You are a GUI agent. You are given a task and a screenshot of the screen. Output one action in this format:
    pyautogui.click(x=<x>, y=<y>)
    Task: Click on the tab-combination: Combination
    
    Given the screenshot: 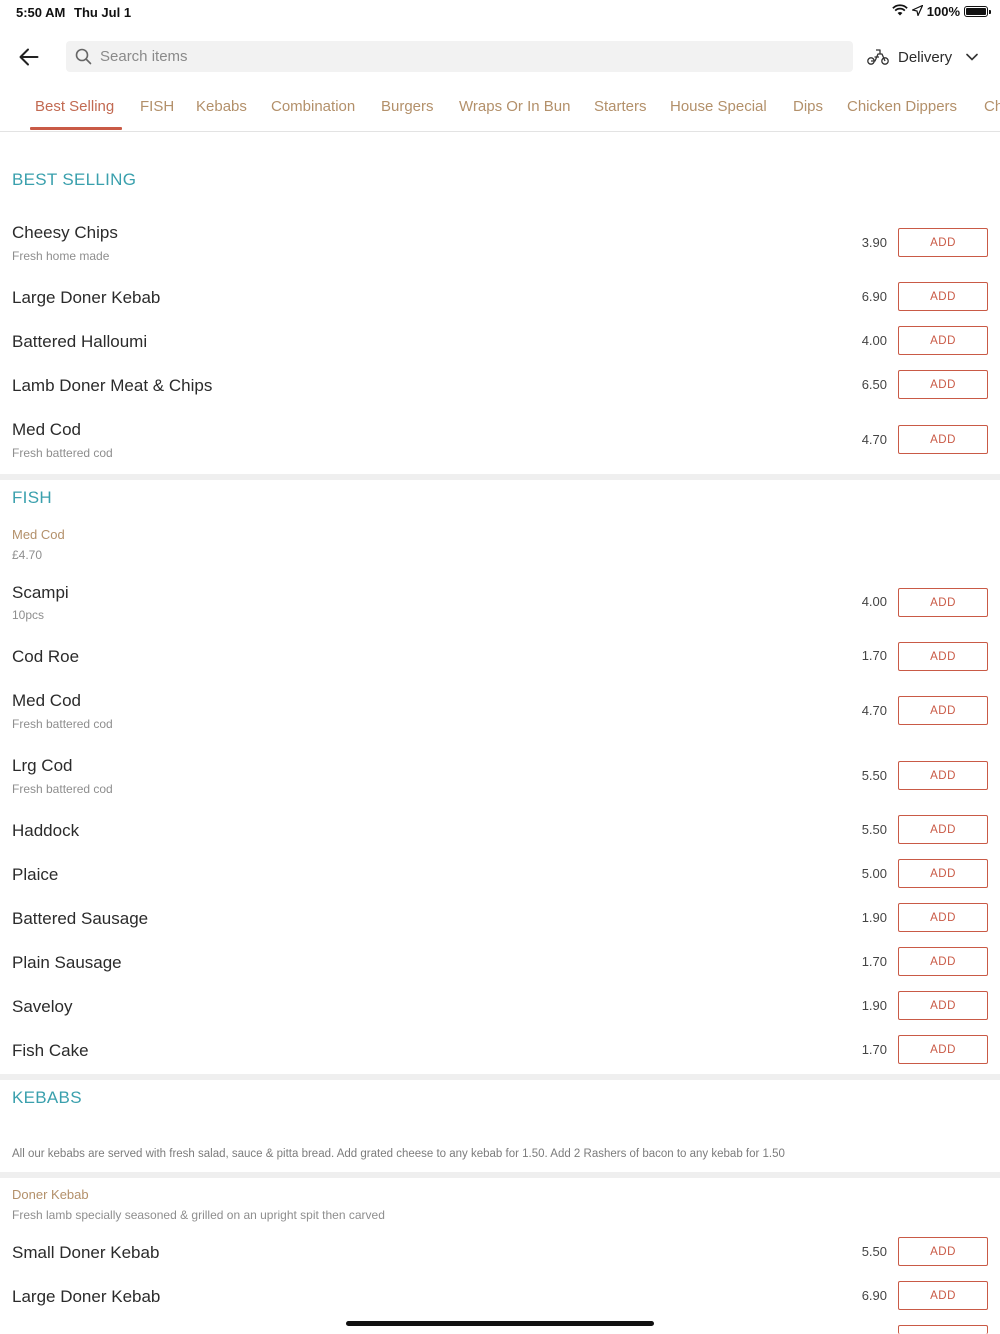 What is the action you would take?
    pyautogui.click(x=313, y=106)
    